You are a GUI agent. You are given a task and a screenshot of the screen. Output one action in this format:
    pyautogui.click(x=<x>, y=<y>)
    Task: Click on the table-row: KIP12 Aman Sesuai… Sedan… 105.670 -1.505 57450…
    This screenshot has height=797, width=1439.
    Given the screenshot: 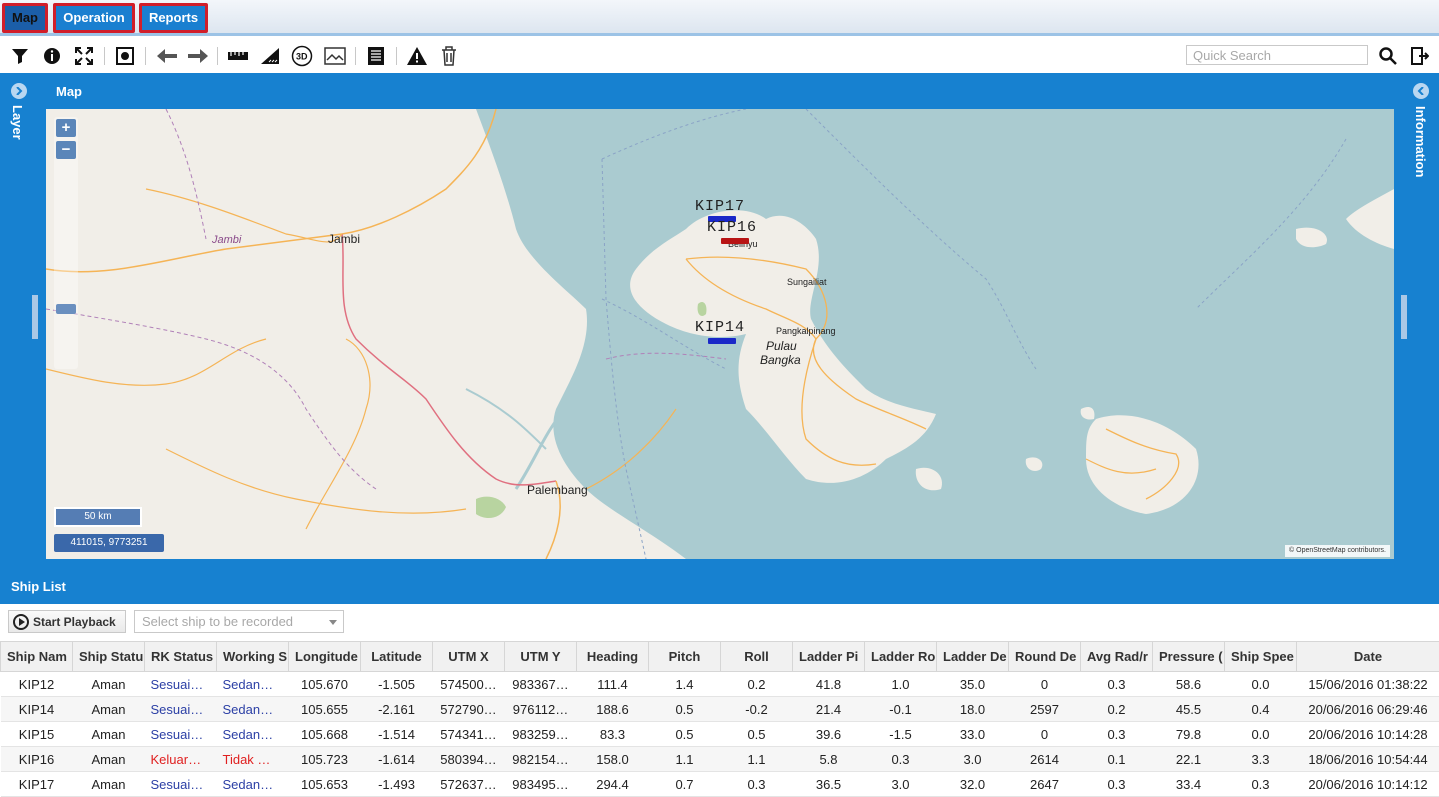 What is the action you would take?
    pyautogui.click(x=719, y=684)
    